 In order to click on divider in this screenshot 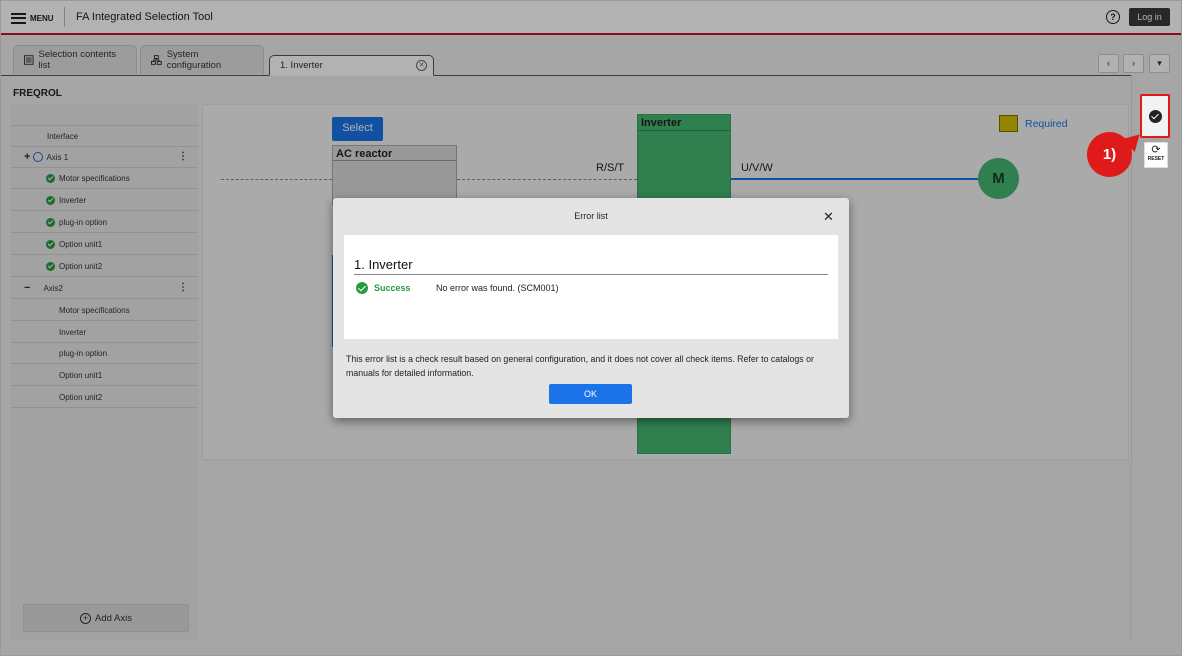, I will do `click(591, 274)`.